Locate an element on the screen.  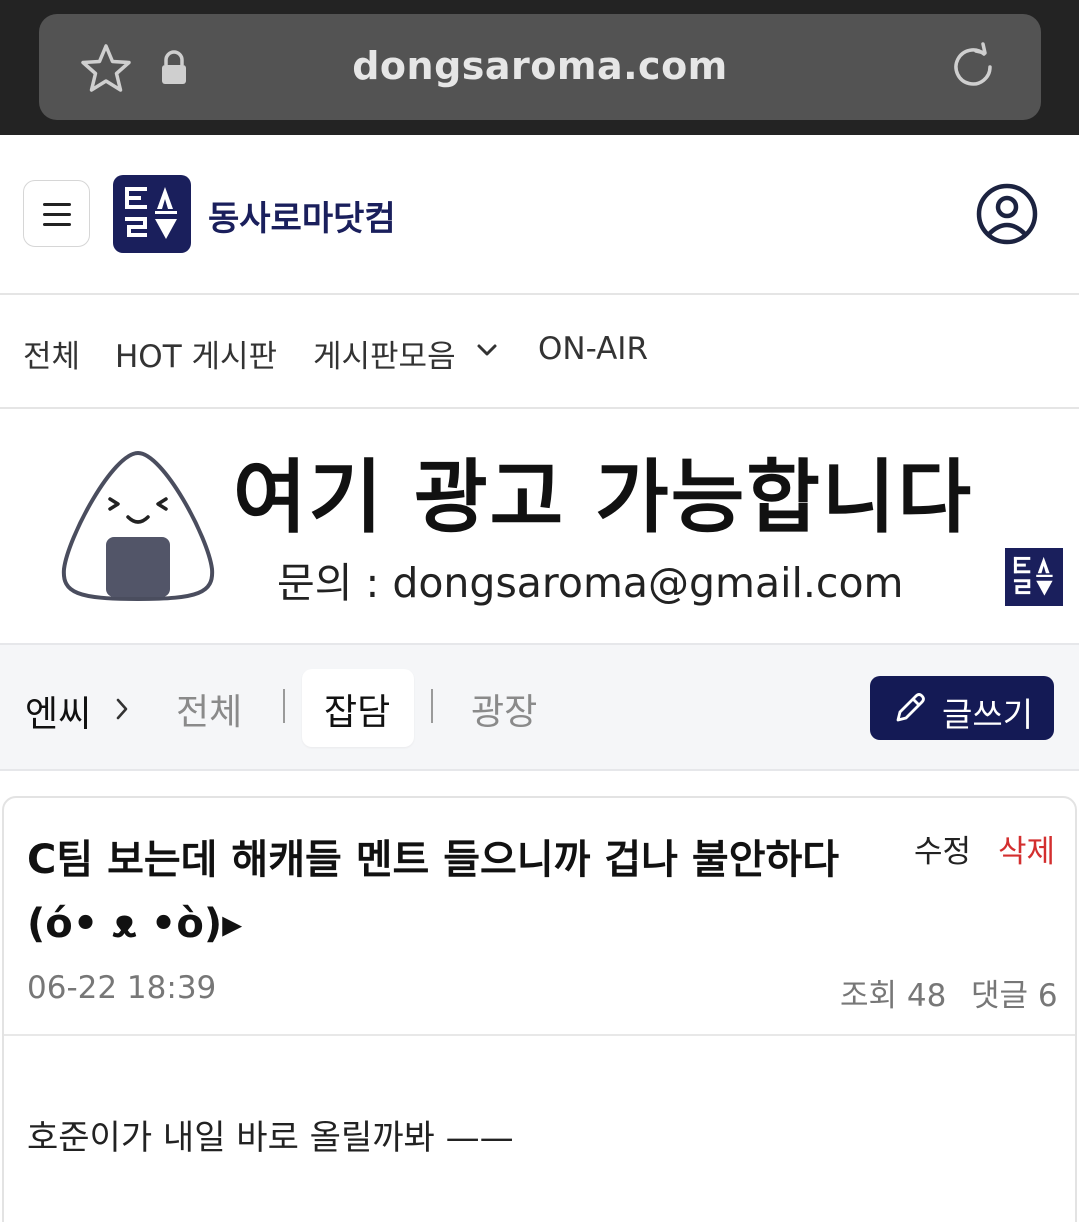
nav-item-all: 전체 is located at coordinates (51, 353).